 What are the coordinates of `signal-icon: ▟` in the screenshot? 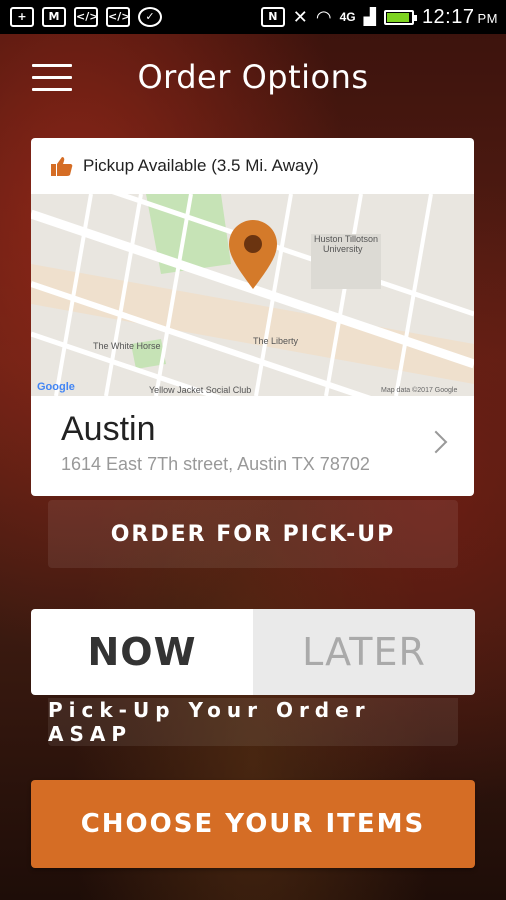 It's located at (369, 17).